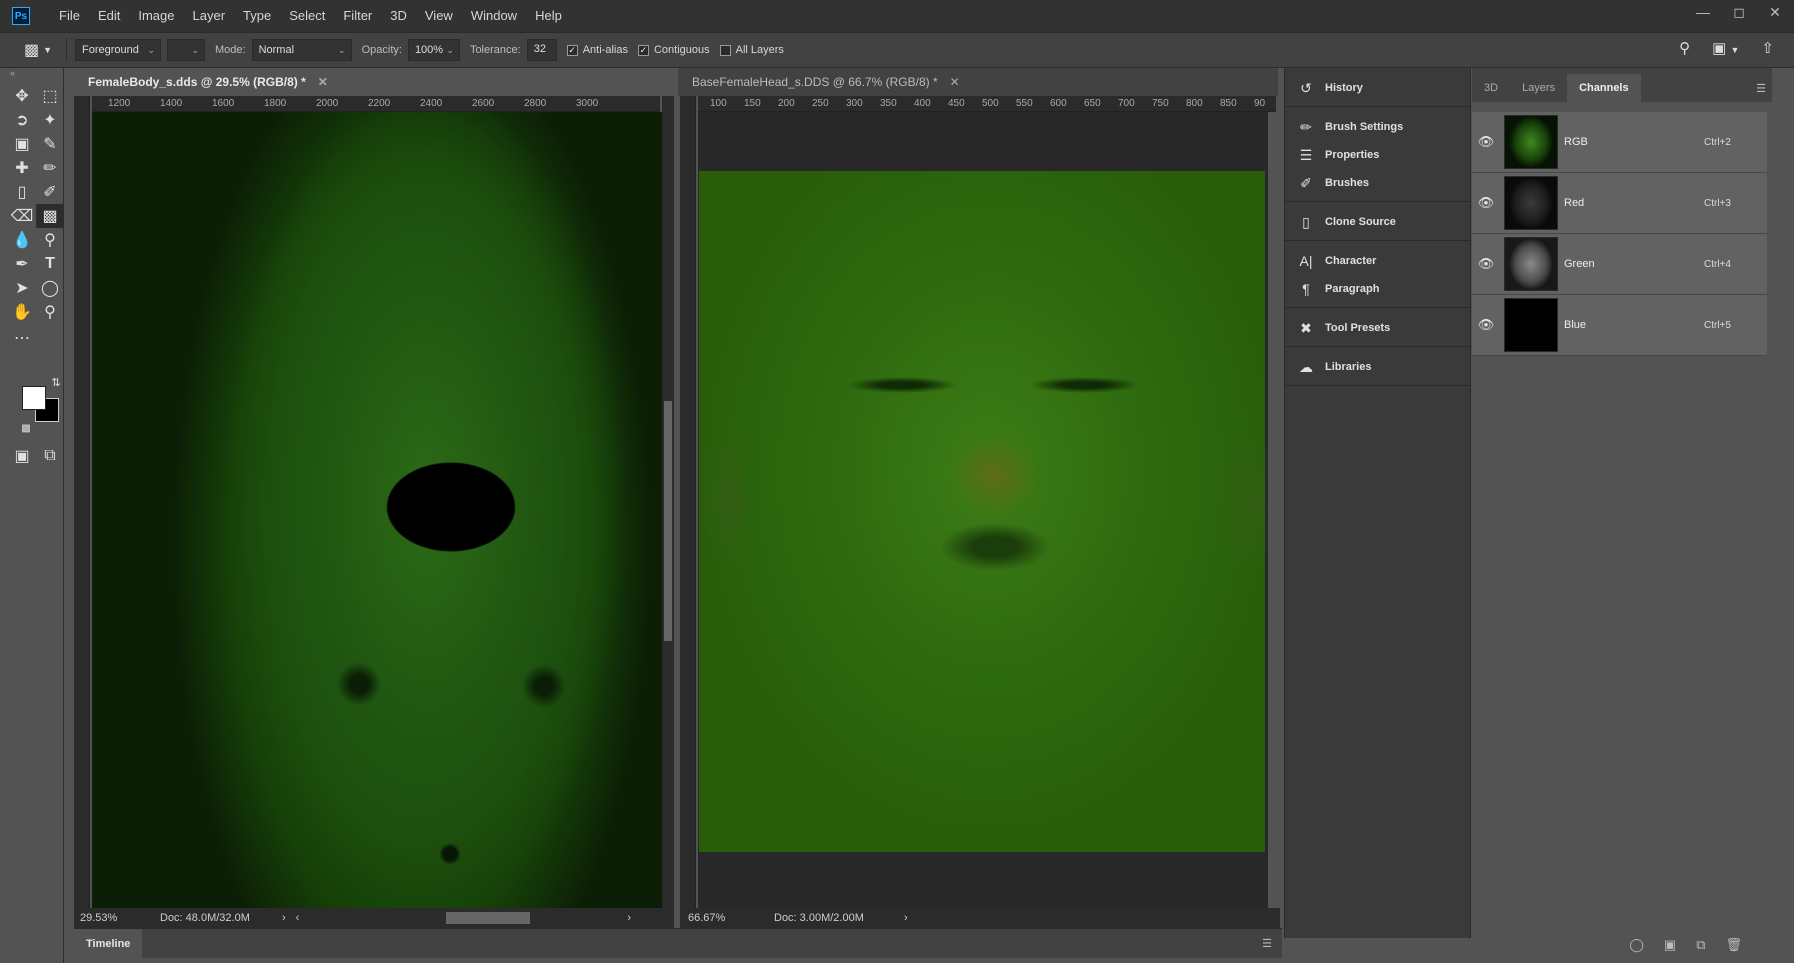 This screenshot has width=1794, height=963. I want to click on contiguous-checkbox: ✓ Contiguous, so click(673, 50).